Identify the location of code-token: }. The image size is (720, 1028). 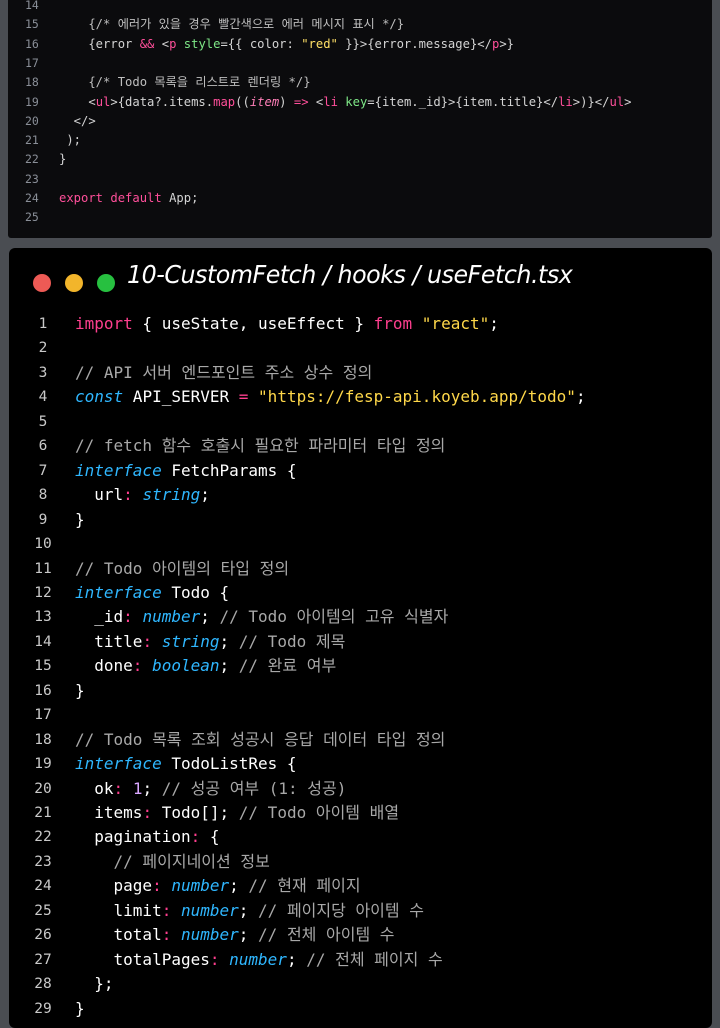
(63, 159).